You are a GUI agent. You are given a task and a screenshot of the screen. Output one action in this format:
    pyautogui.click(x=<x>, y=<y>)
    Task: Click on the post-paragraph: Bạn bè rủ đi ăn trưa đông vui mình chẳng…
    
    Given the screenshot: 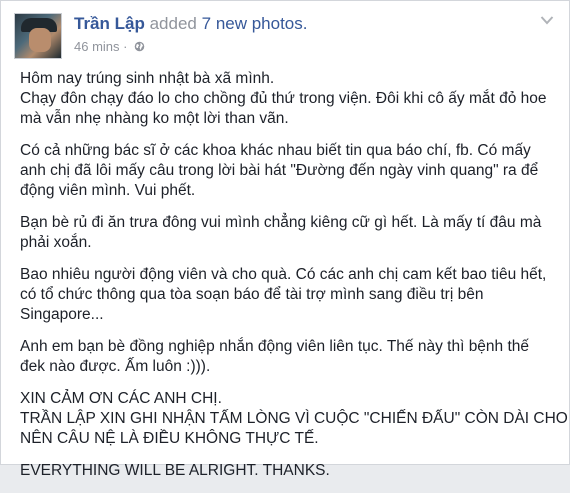 What is the action you would take?
    pyautogui.click(x=290, y=233)
    